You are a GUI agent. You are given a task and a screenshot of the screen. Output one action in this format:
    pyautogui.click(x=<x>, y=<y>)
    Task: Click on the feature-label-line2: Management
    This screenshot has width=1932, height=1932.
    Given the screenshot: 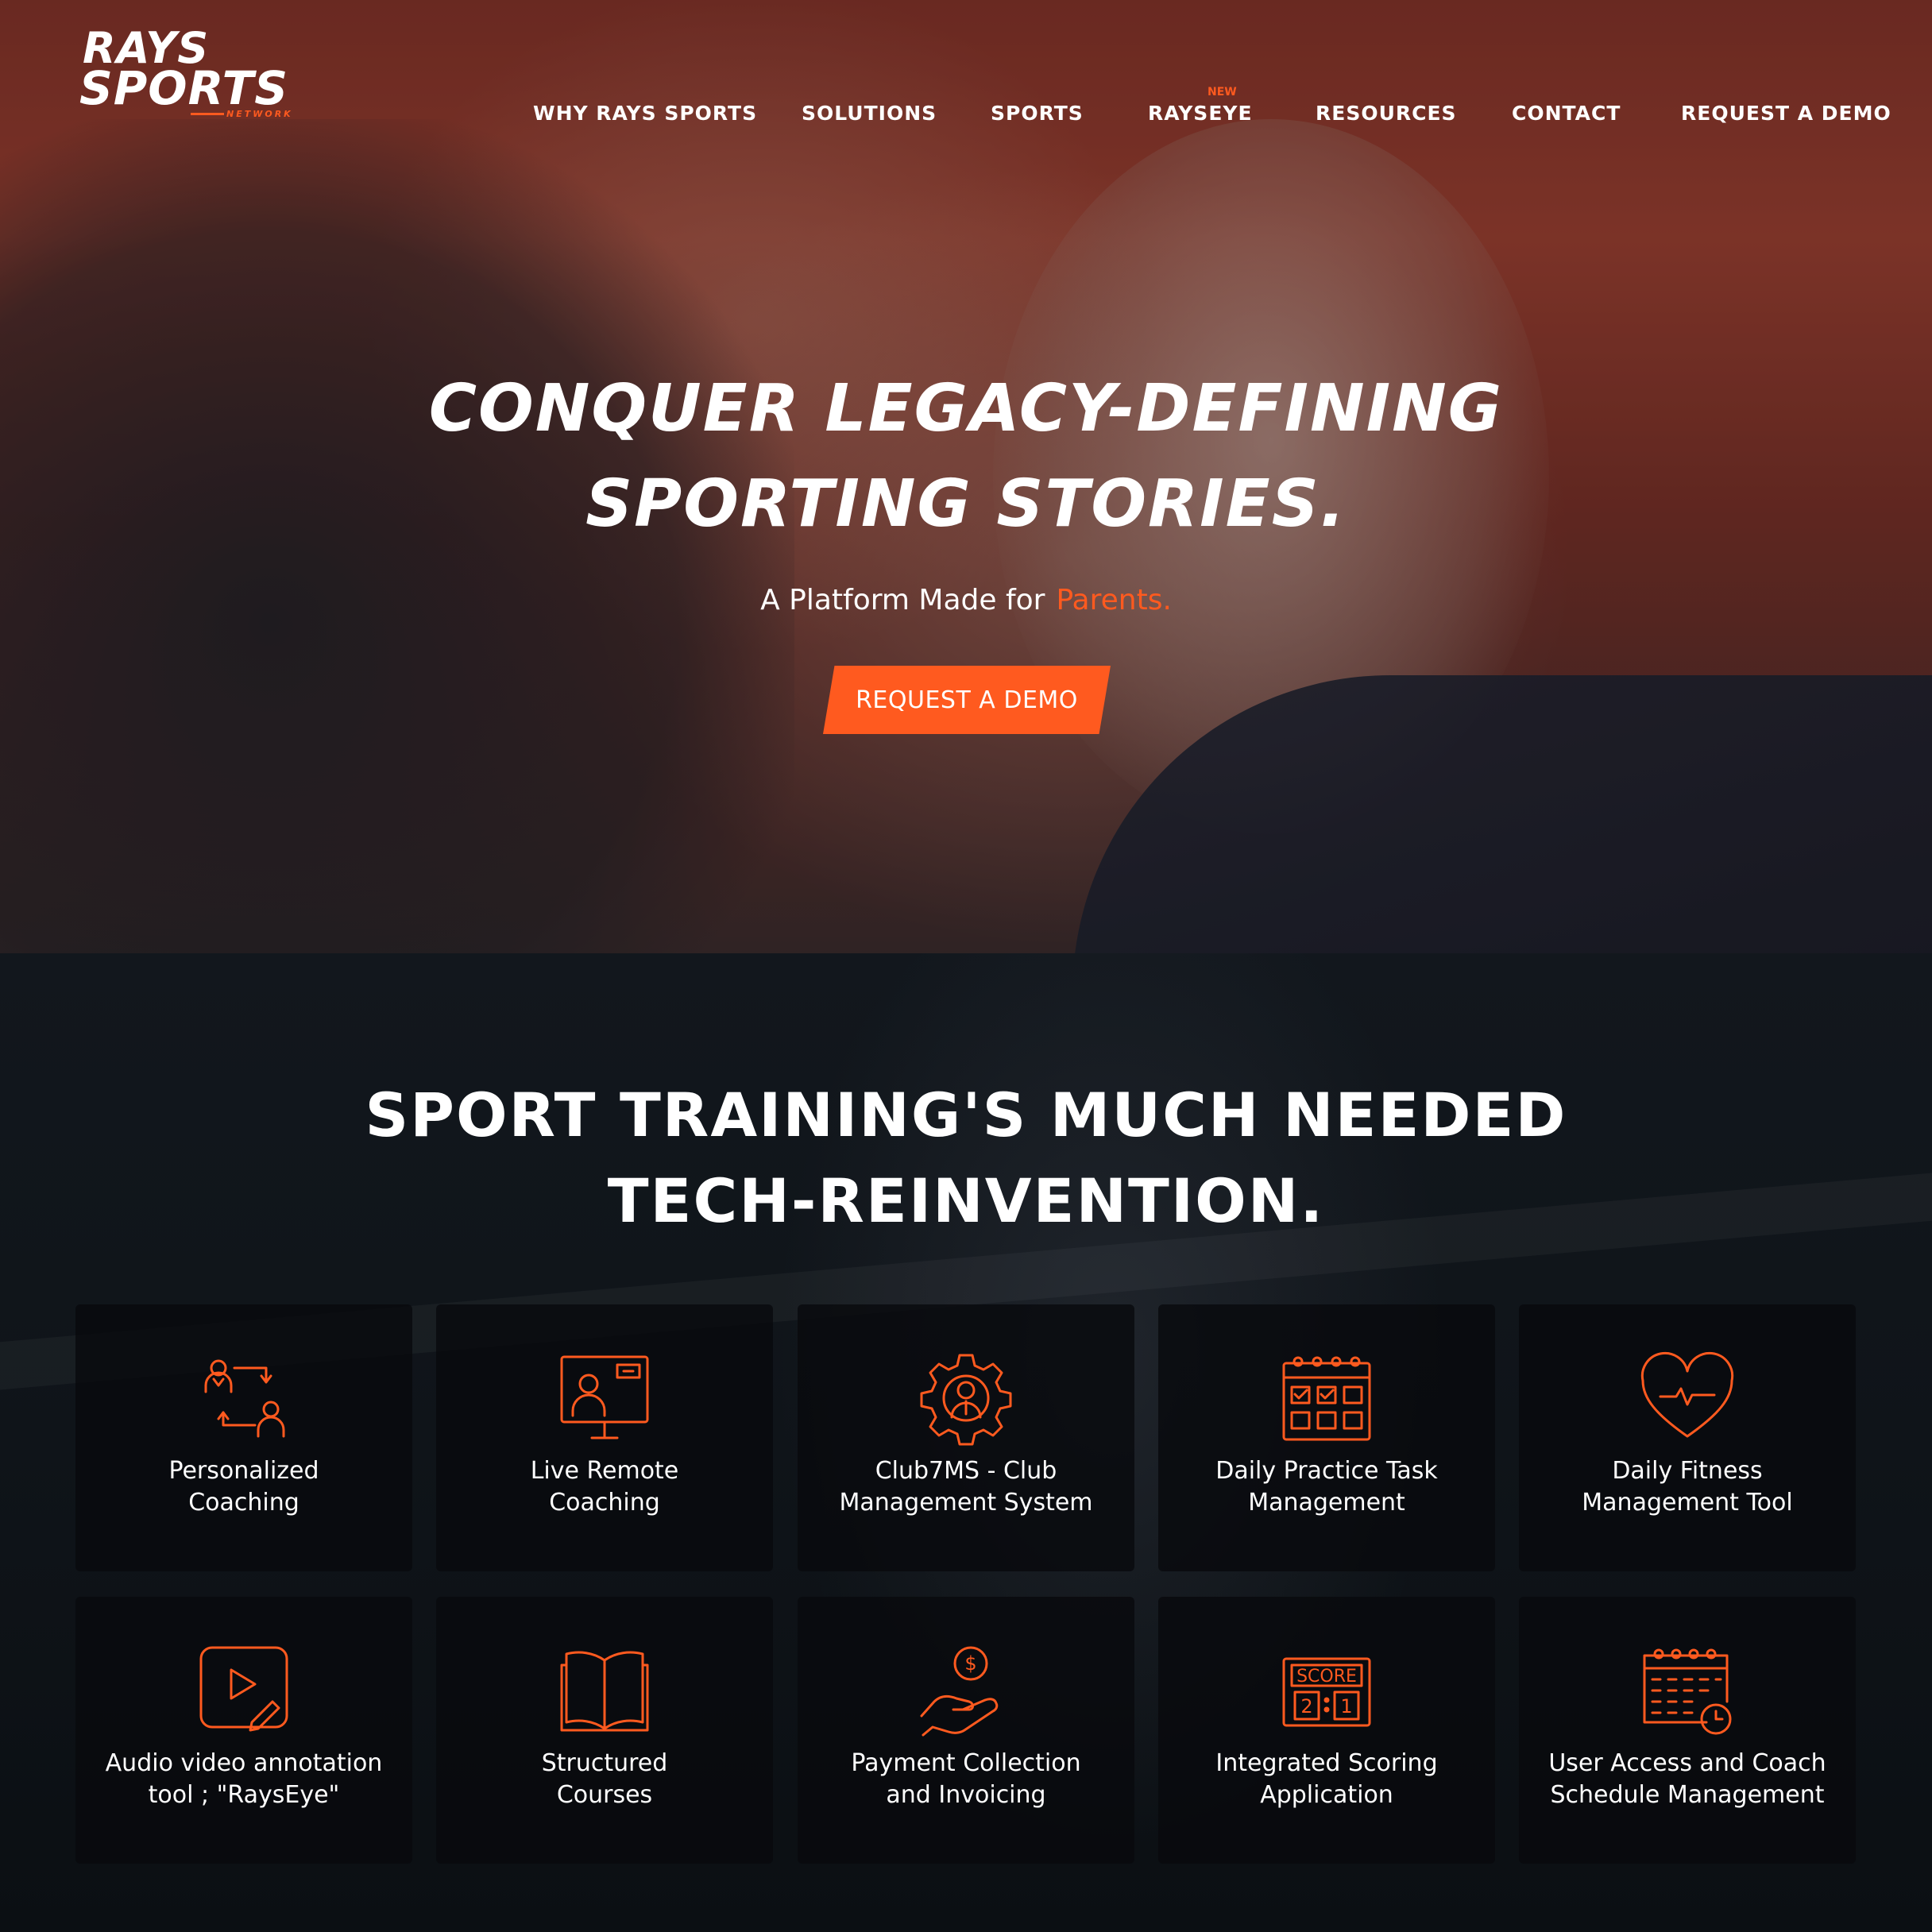 What is the action you would take?
    pyautogui.click(x=1326, y=1503)
    